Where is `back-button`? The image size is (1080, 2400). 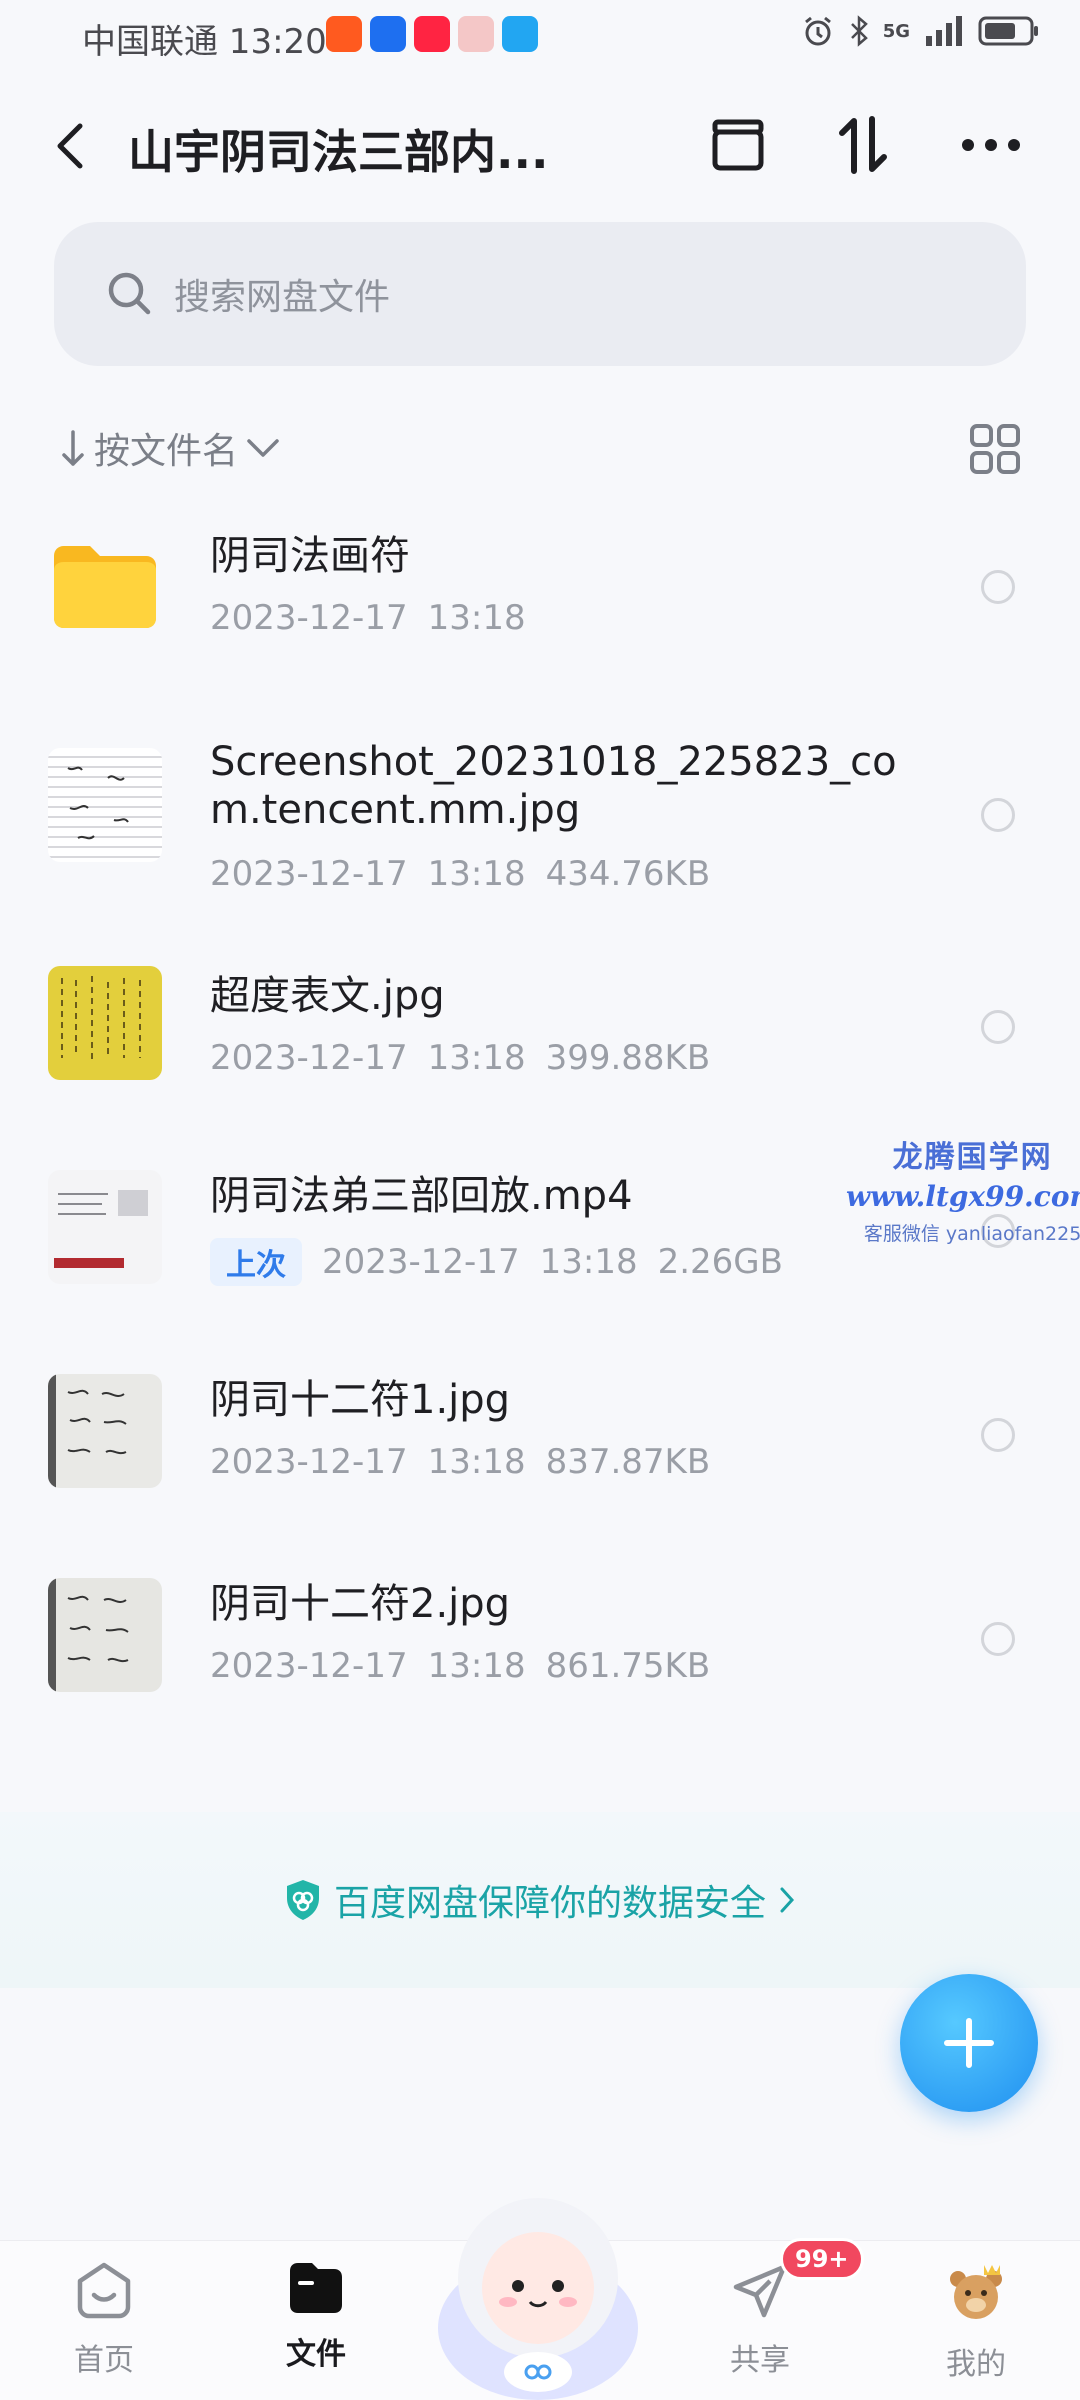
back-button is located at coordinates (75, 146).